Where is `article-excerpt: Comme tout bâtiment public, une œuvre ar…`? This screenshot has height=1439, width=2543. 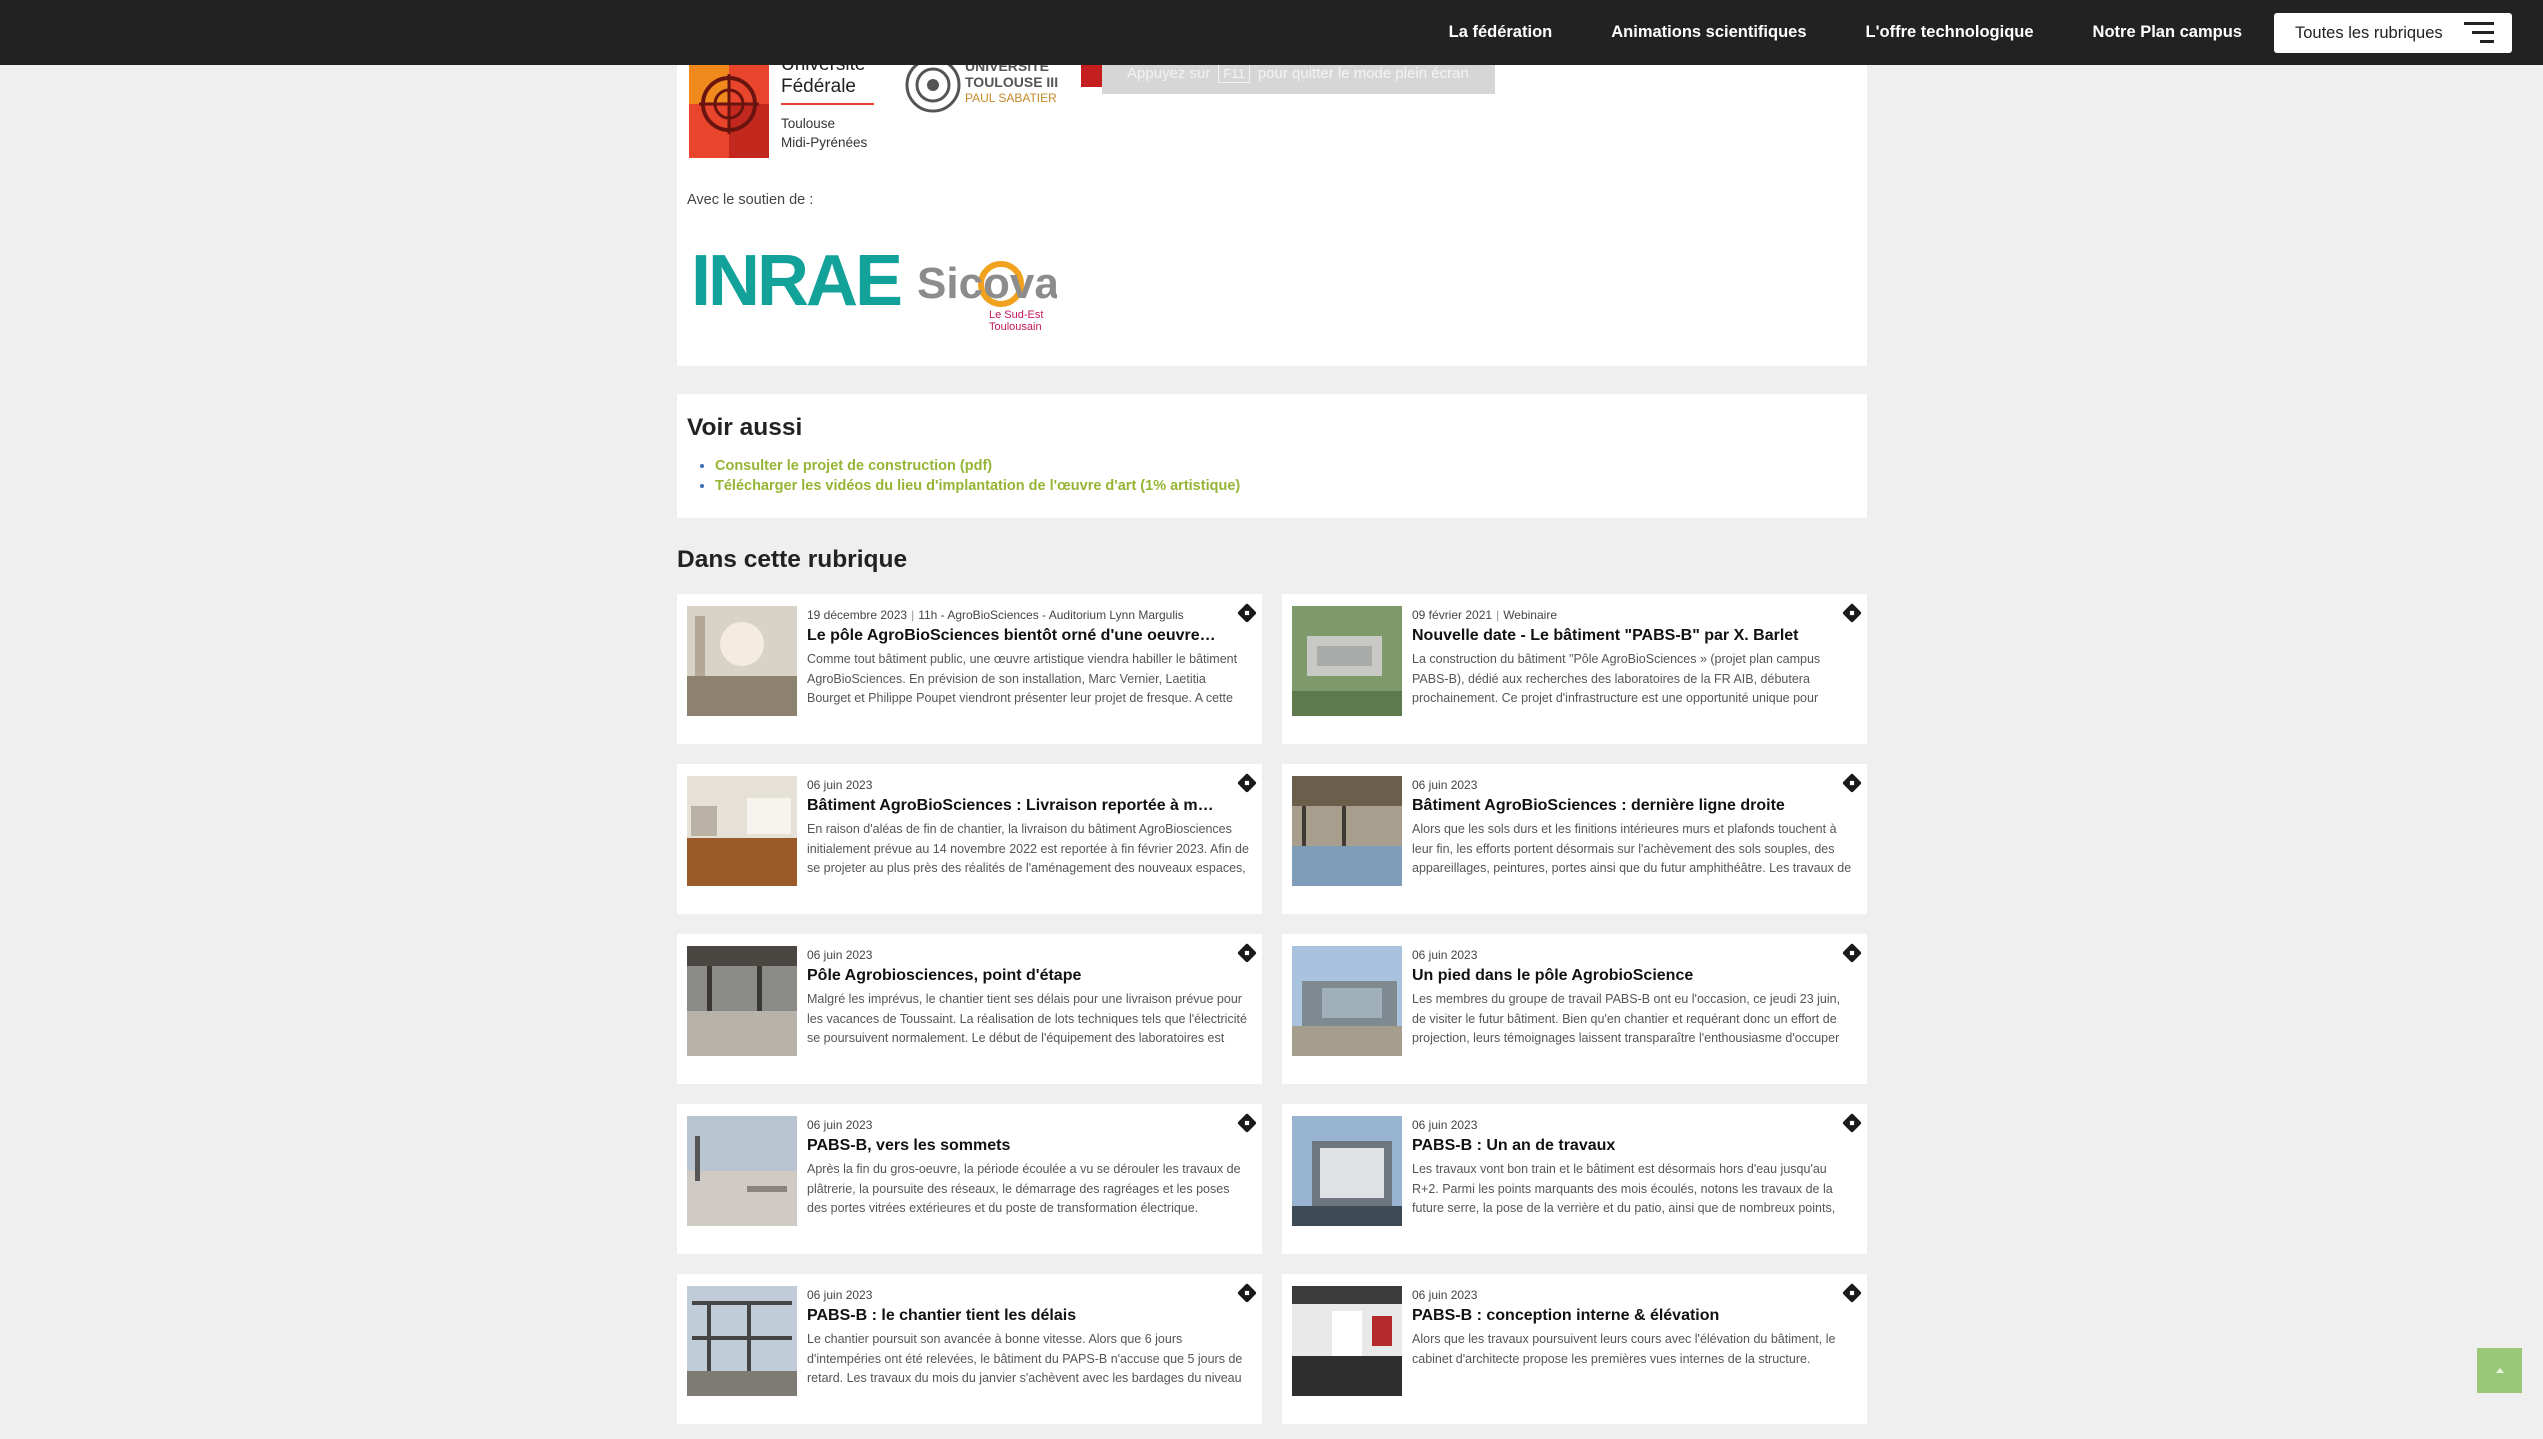 article-excerpt: Comme tout bâtiment public, une œuvre ar… is located at coordinates (1022, 678).